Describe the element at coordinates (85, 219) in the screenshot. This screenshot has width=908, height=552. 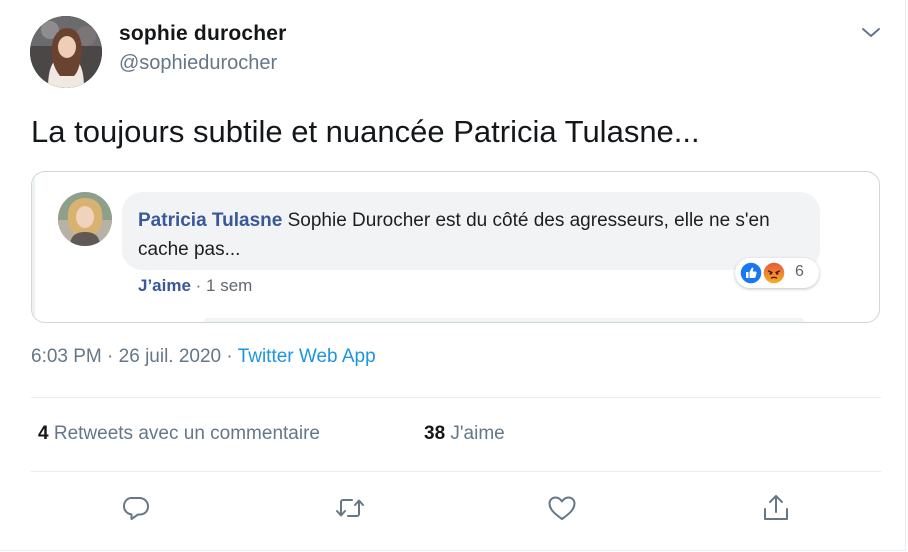
I see `commenter-avatar` at that location.